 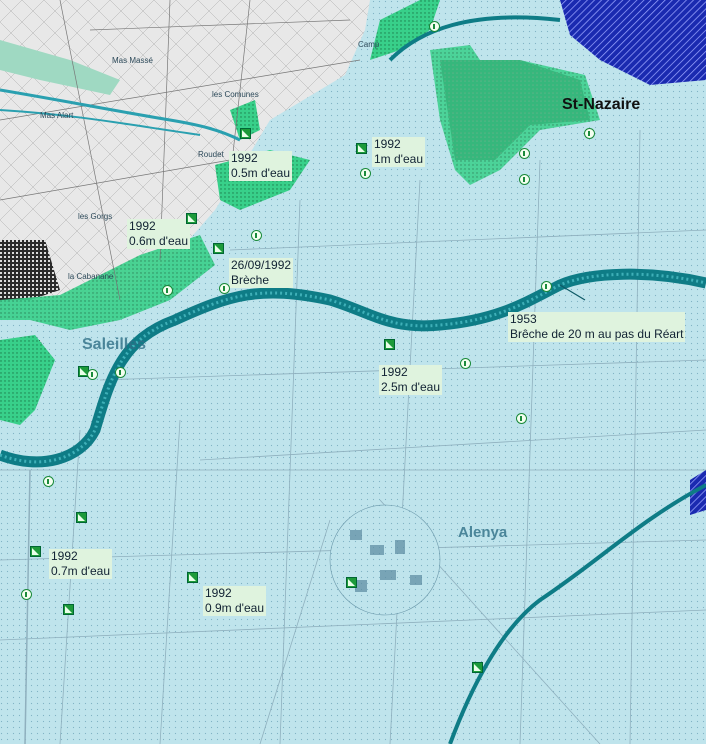 I want to click on annotation-label: 1992 0.7m d'eau, so click(x=80, y=564).